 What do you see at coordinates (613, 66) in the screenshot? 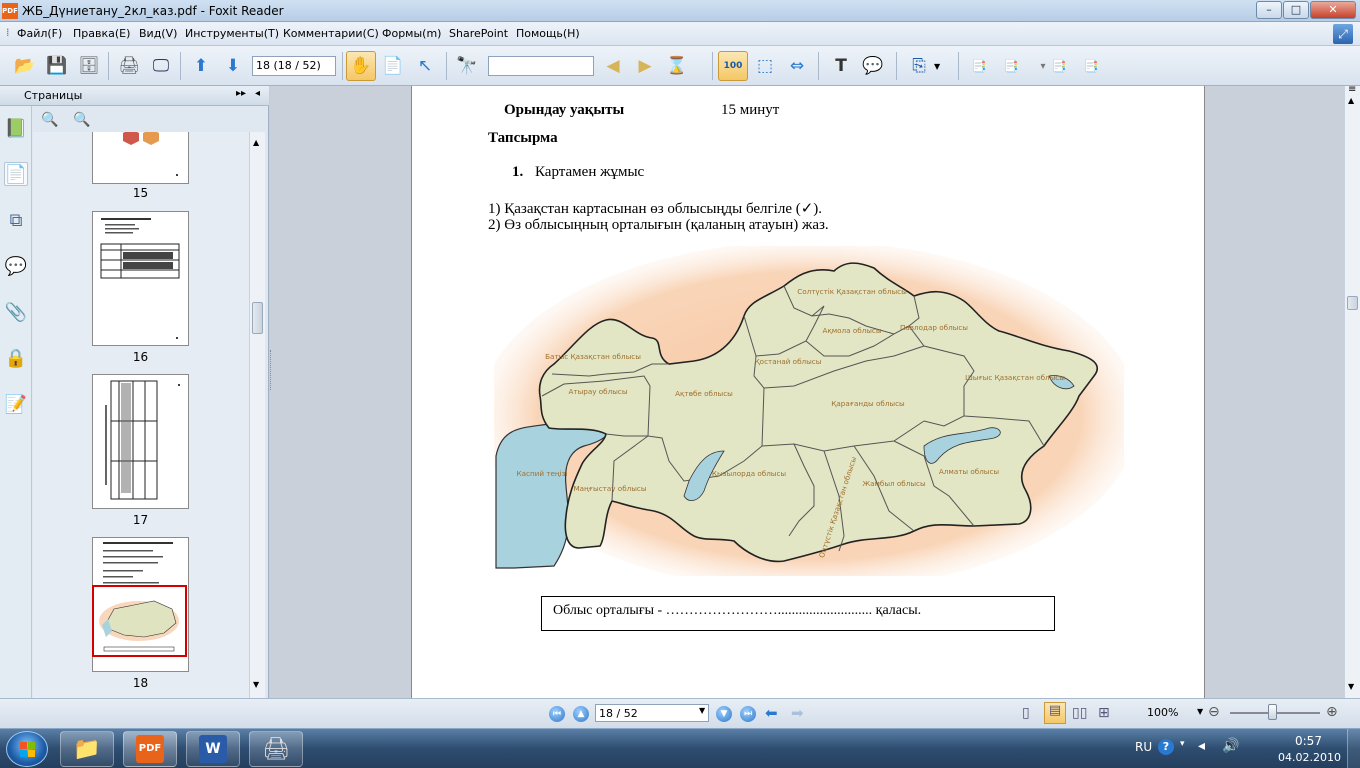
I see `find-previous-icon: ◀` at bounding box center [613, 66].